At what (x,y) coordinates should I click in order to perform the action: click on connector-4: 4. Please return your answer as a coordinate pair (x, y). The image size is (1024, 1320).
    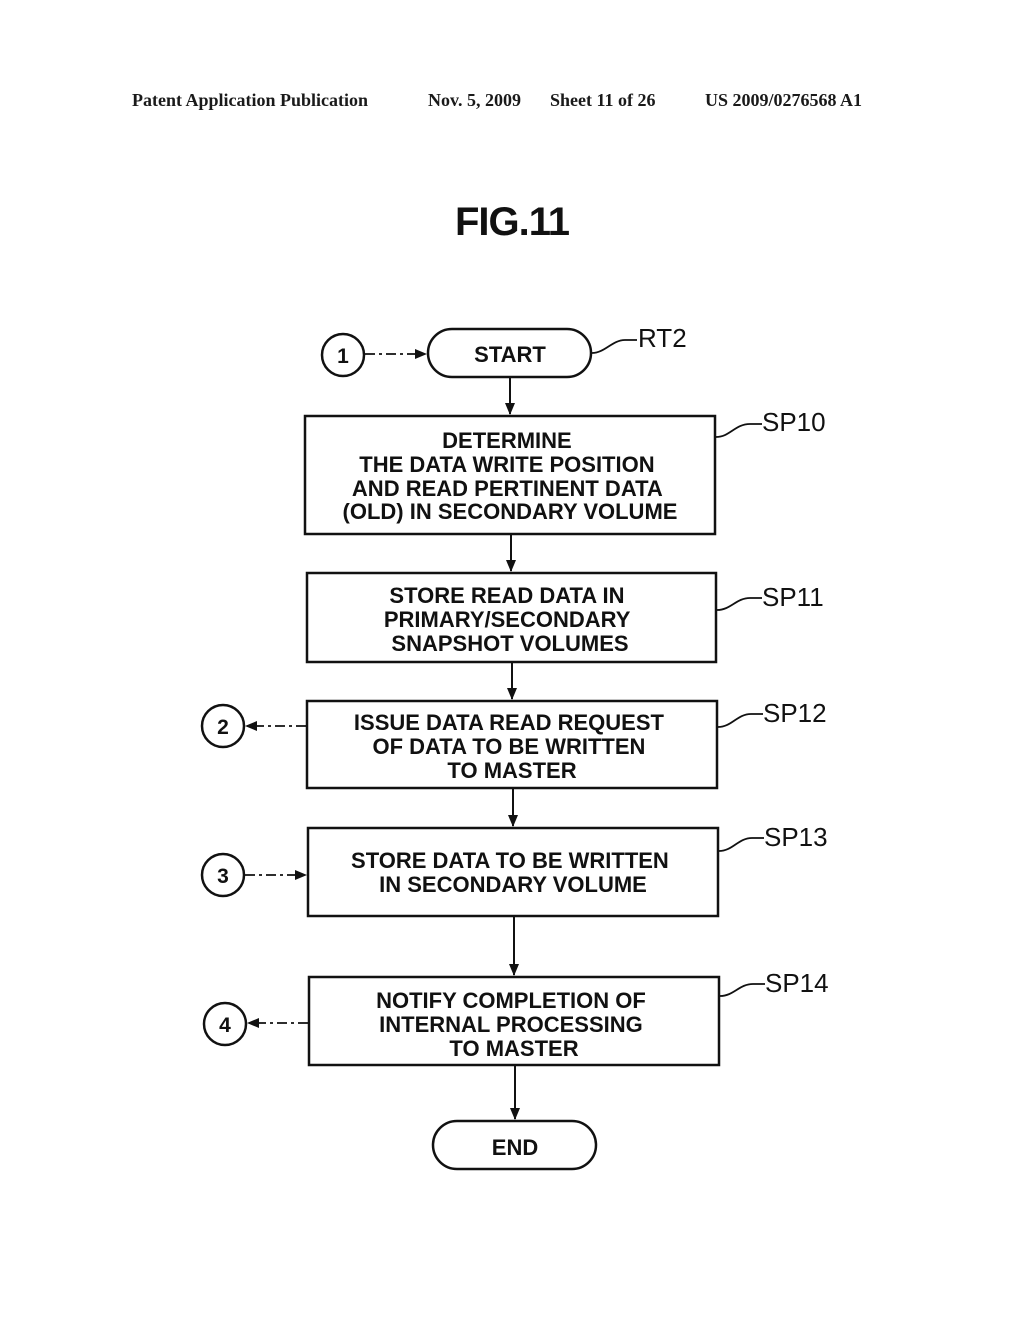
    Looking at the image, I should click on (255, 1024).